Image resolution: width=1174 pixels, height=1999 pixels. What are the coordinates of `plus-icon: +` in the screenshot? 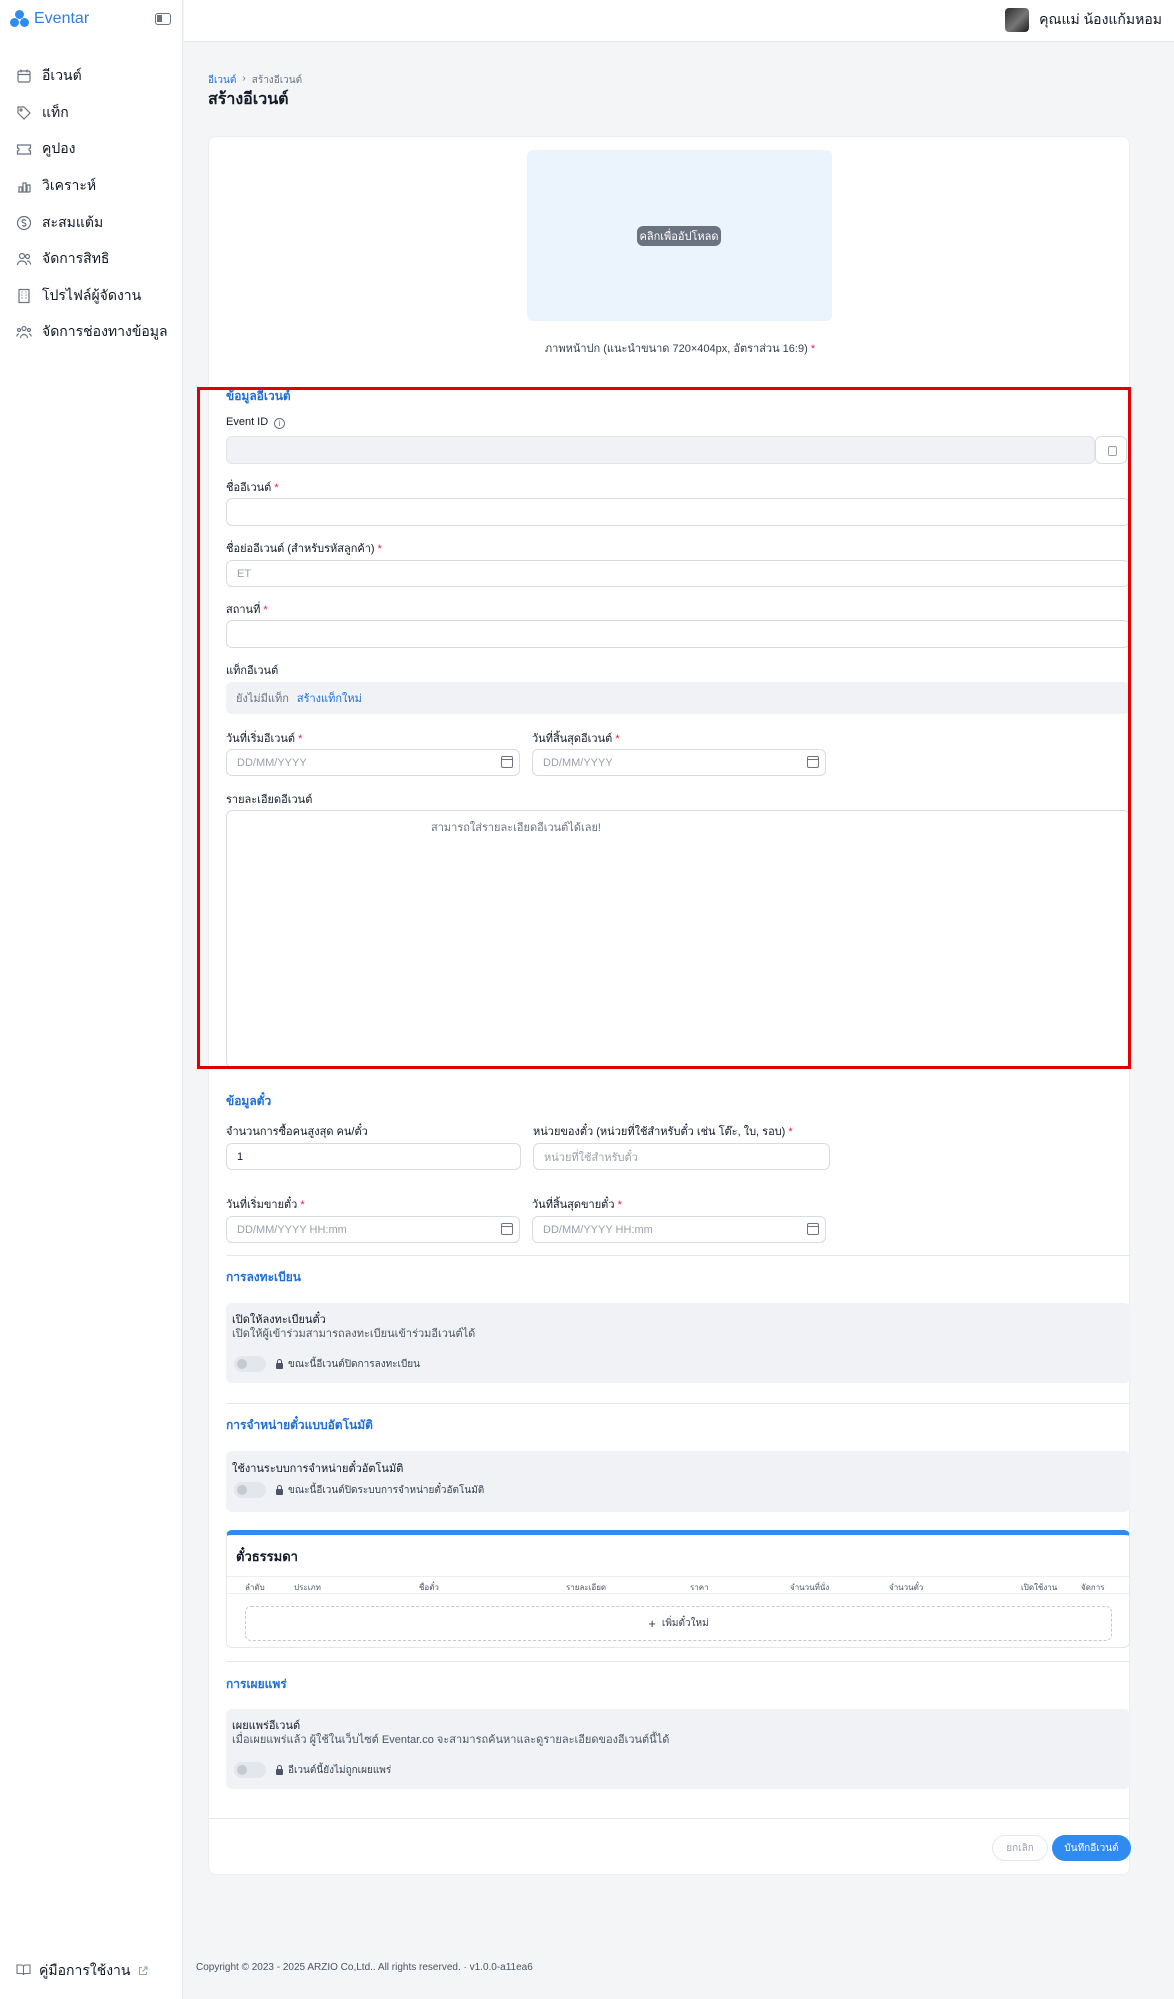 It's located at (652, 1623).